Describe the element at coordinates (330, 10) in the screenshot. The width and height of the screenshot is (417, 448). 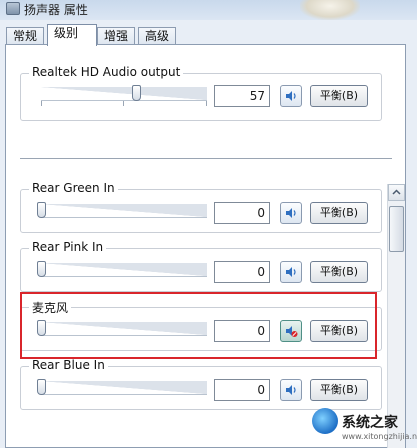
I see `title-bar-decoration` at that location.